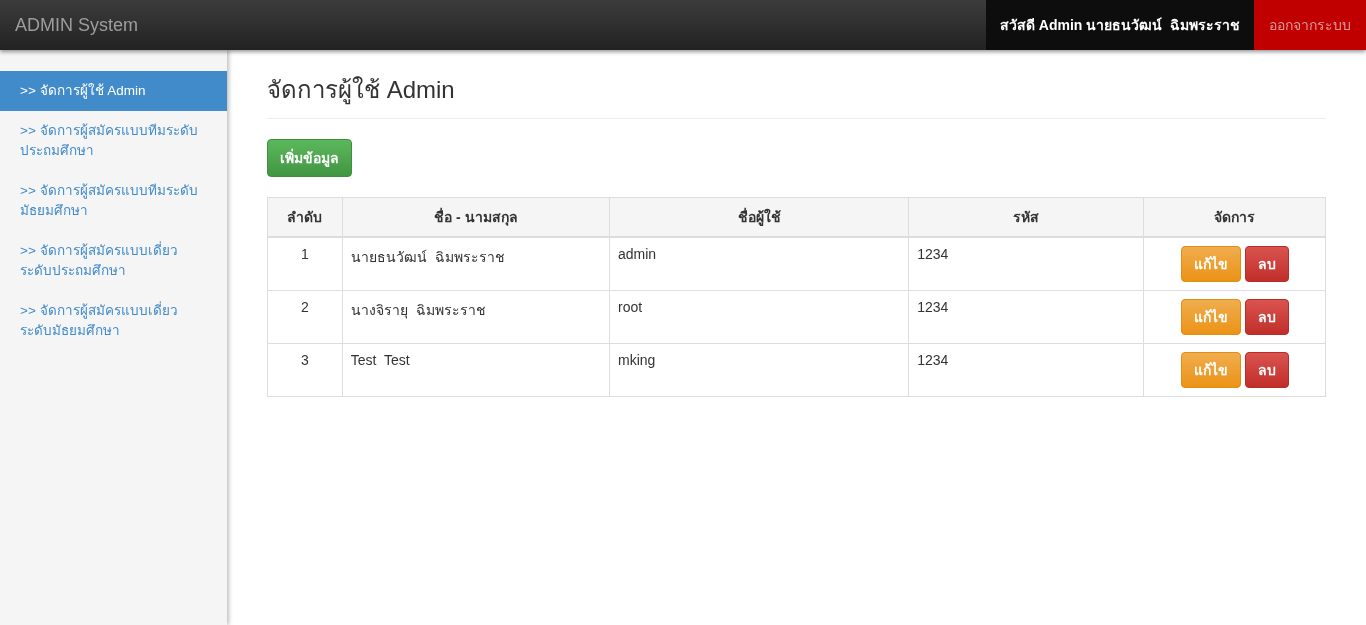  What do you see at coordinates (1310, 25) in the screenshot?
I see `logout-link: ออกจากระบบ` at bounding box center [1310, 25].